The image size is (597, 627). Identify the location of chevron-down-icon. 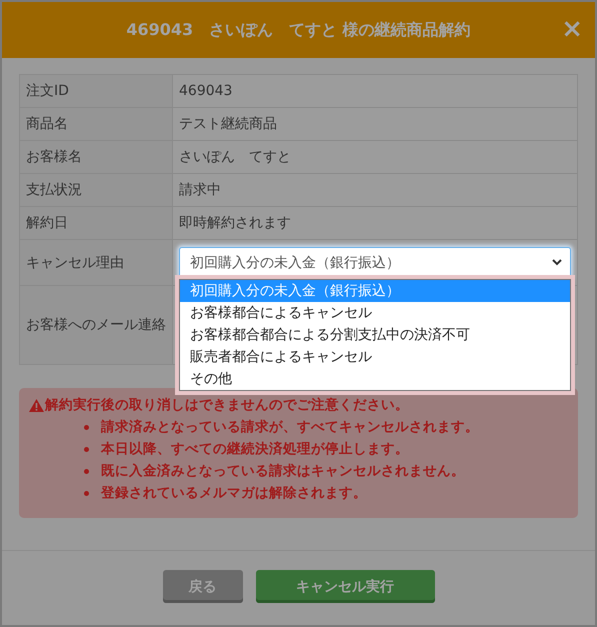
(557, 262).